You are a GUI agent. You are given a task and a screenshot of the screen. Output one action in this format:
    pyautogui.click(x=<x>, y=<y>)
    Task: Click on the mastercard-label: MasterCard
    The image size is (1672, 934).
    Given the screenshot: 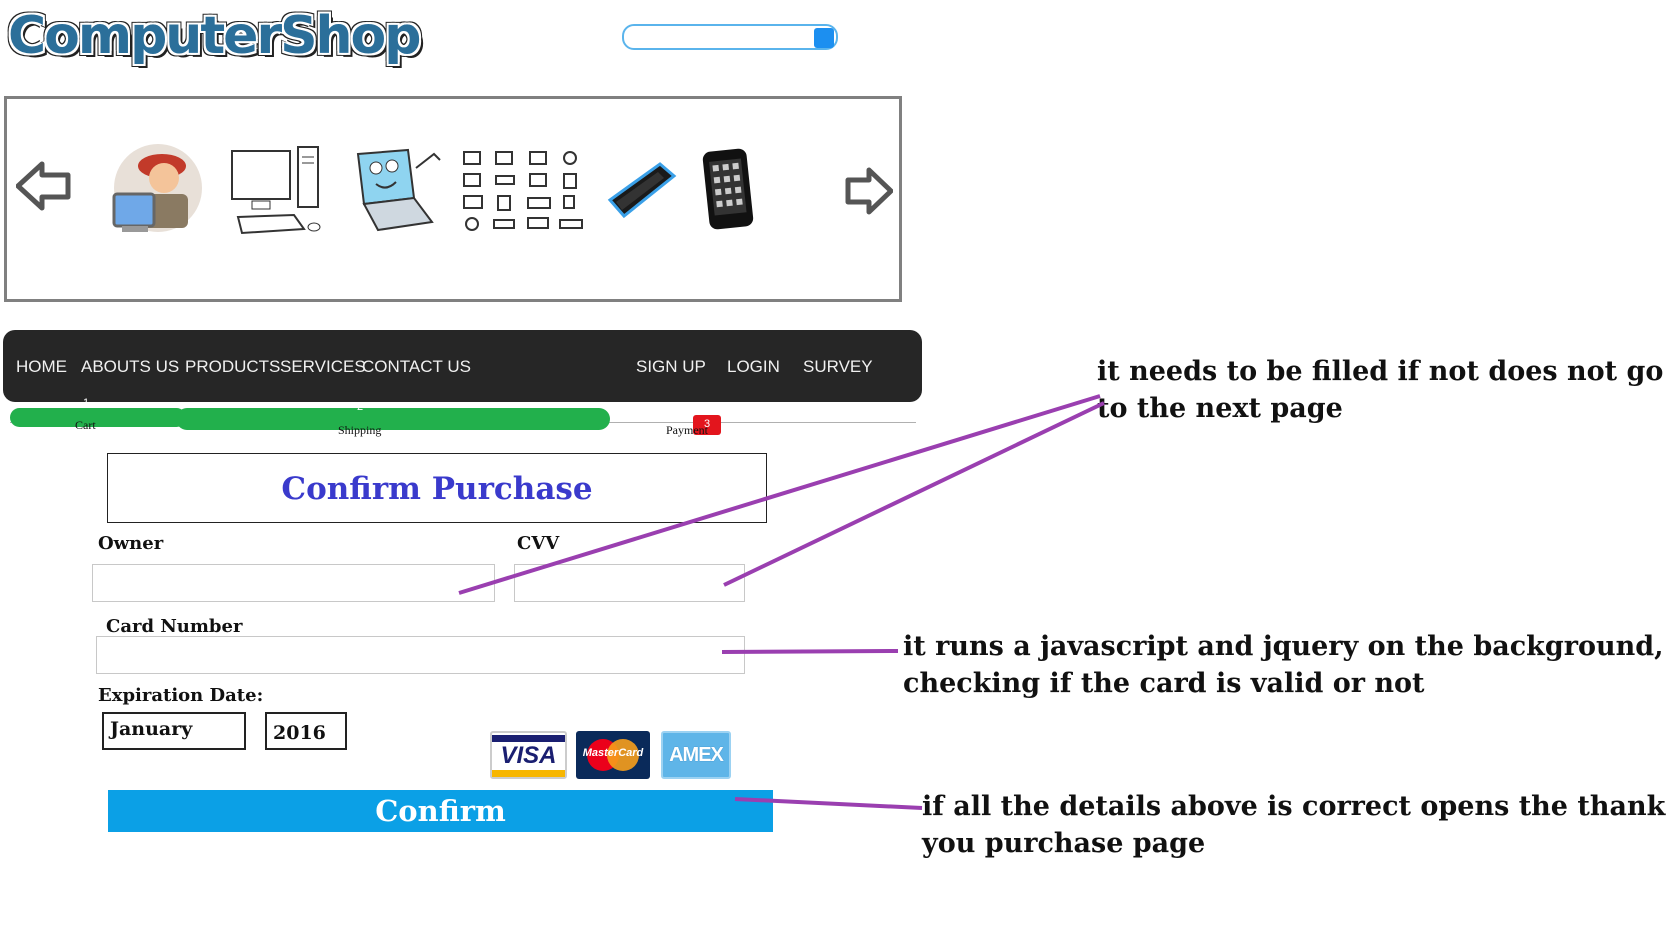 What is the action you would take?
    pyautogui.click(x=613, y=753)
    